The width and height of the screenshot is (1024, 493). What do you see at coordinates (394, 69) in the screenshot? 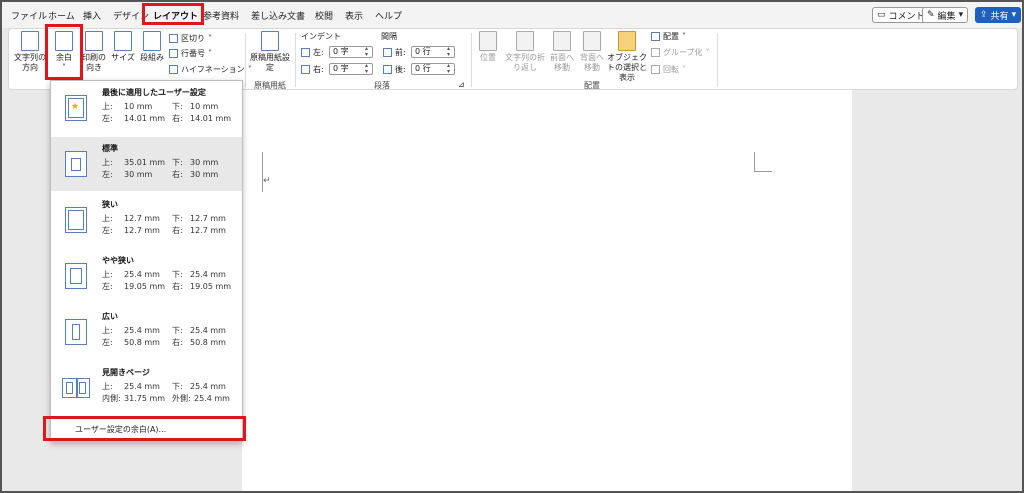
I see `space-after-label: 後:` at bounding box center [394, 69].